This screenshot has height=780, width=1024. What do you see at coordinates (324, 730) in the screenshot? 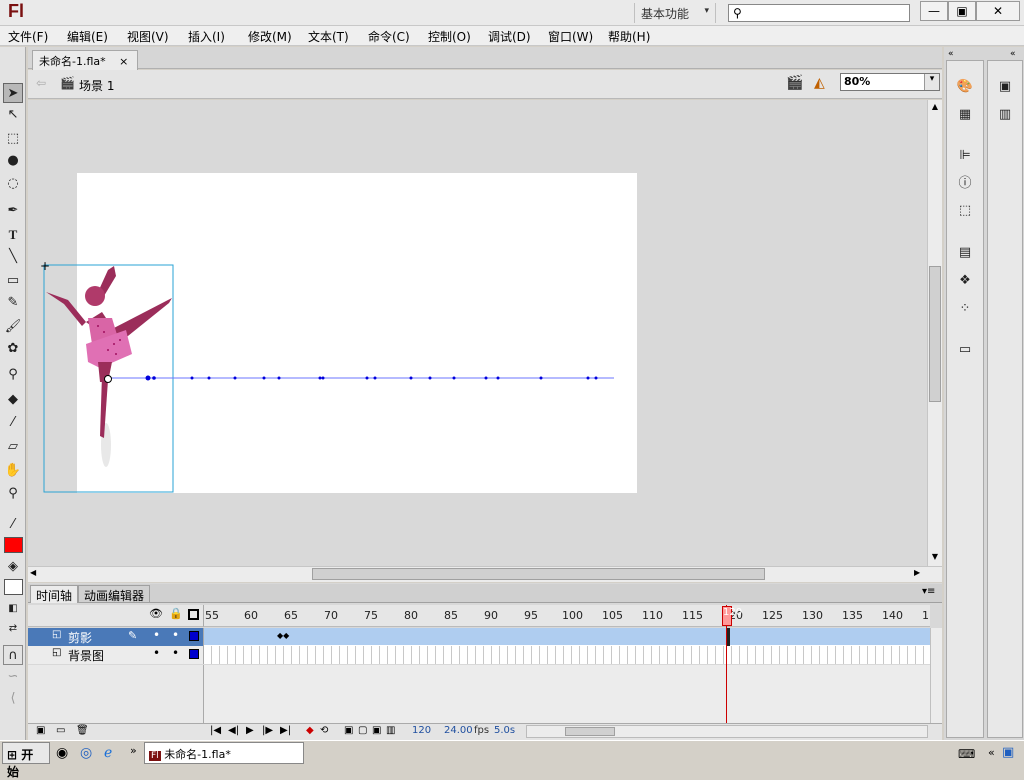
I see `loop-icon: ⟲` at bounding box center [324, 730].